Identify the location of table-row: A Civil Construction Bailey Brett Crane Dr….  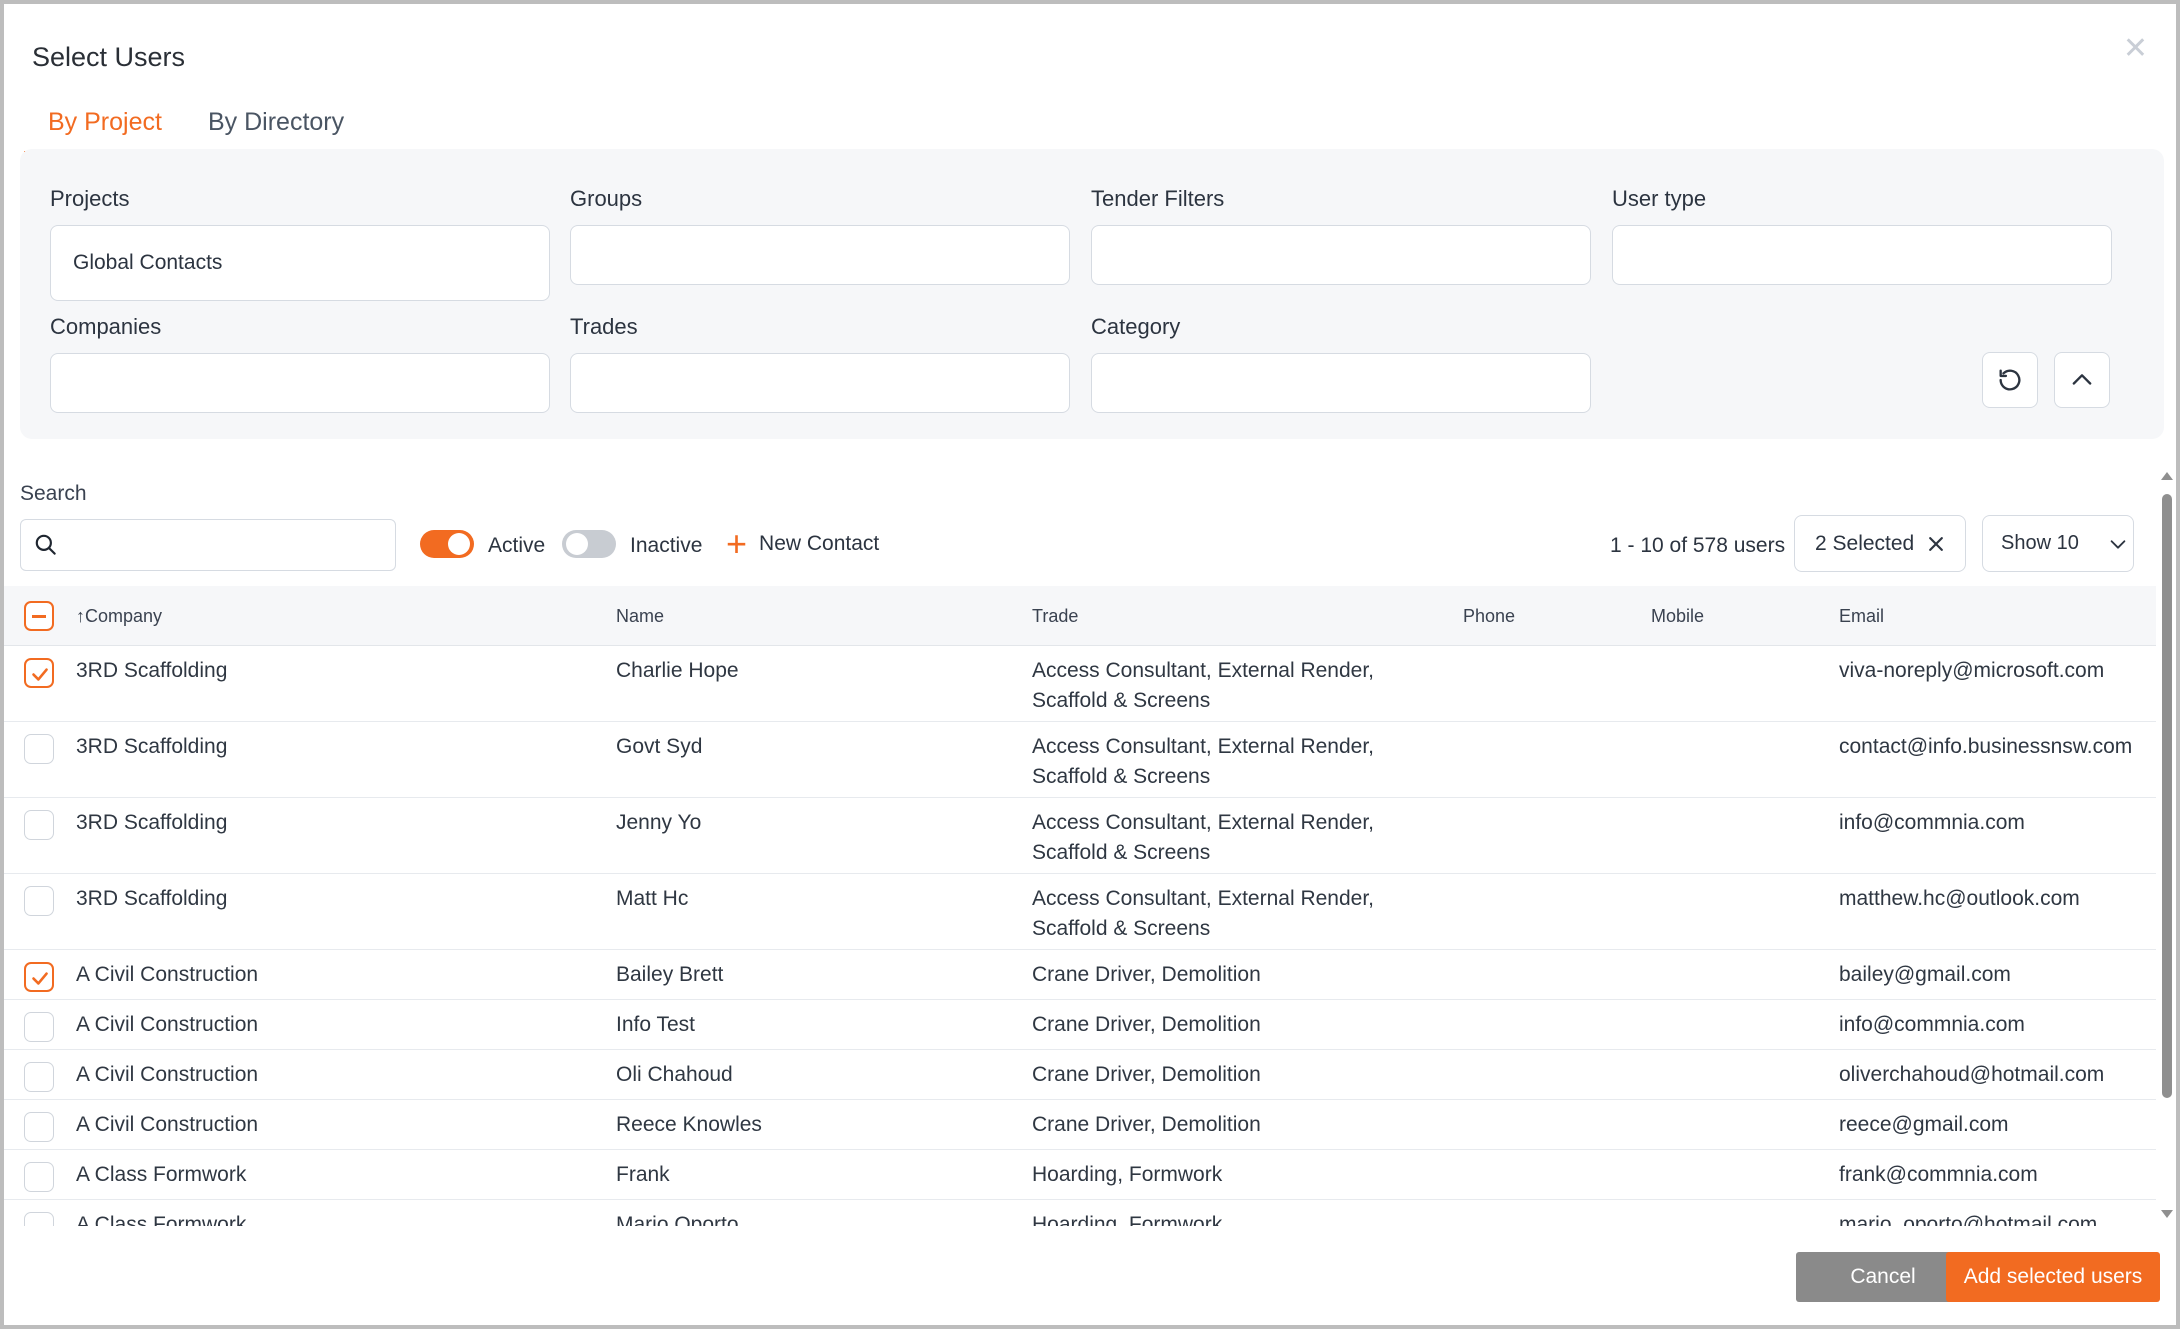
(1080, 975).